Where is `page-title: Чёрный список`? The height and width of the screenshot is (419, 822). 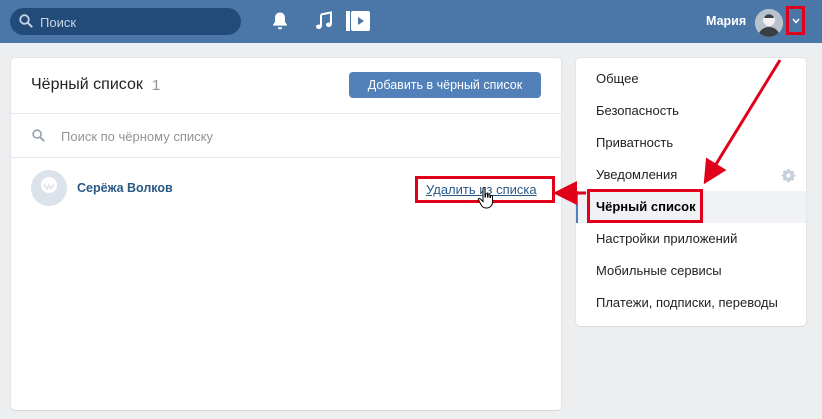 page-title: Чёрный список is located at coordinates (87, 84).